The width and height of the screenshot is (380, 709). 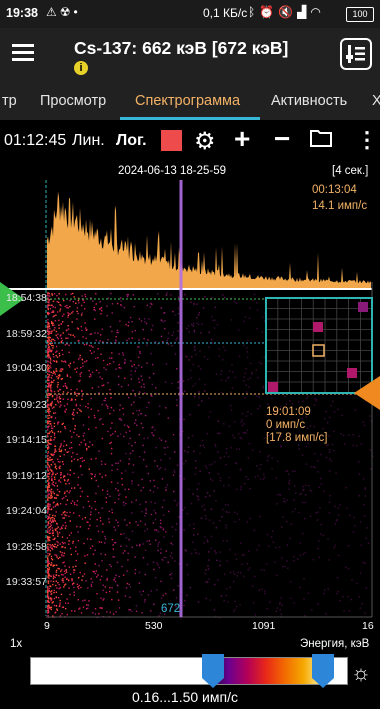 I want to click on color-scale-handles, so click(x=268, y=672).